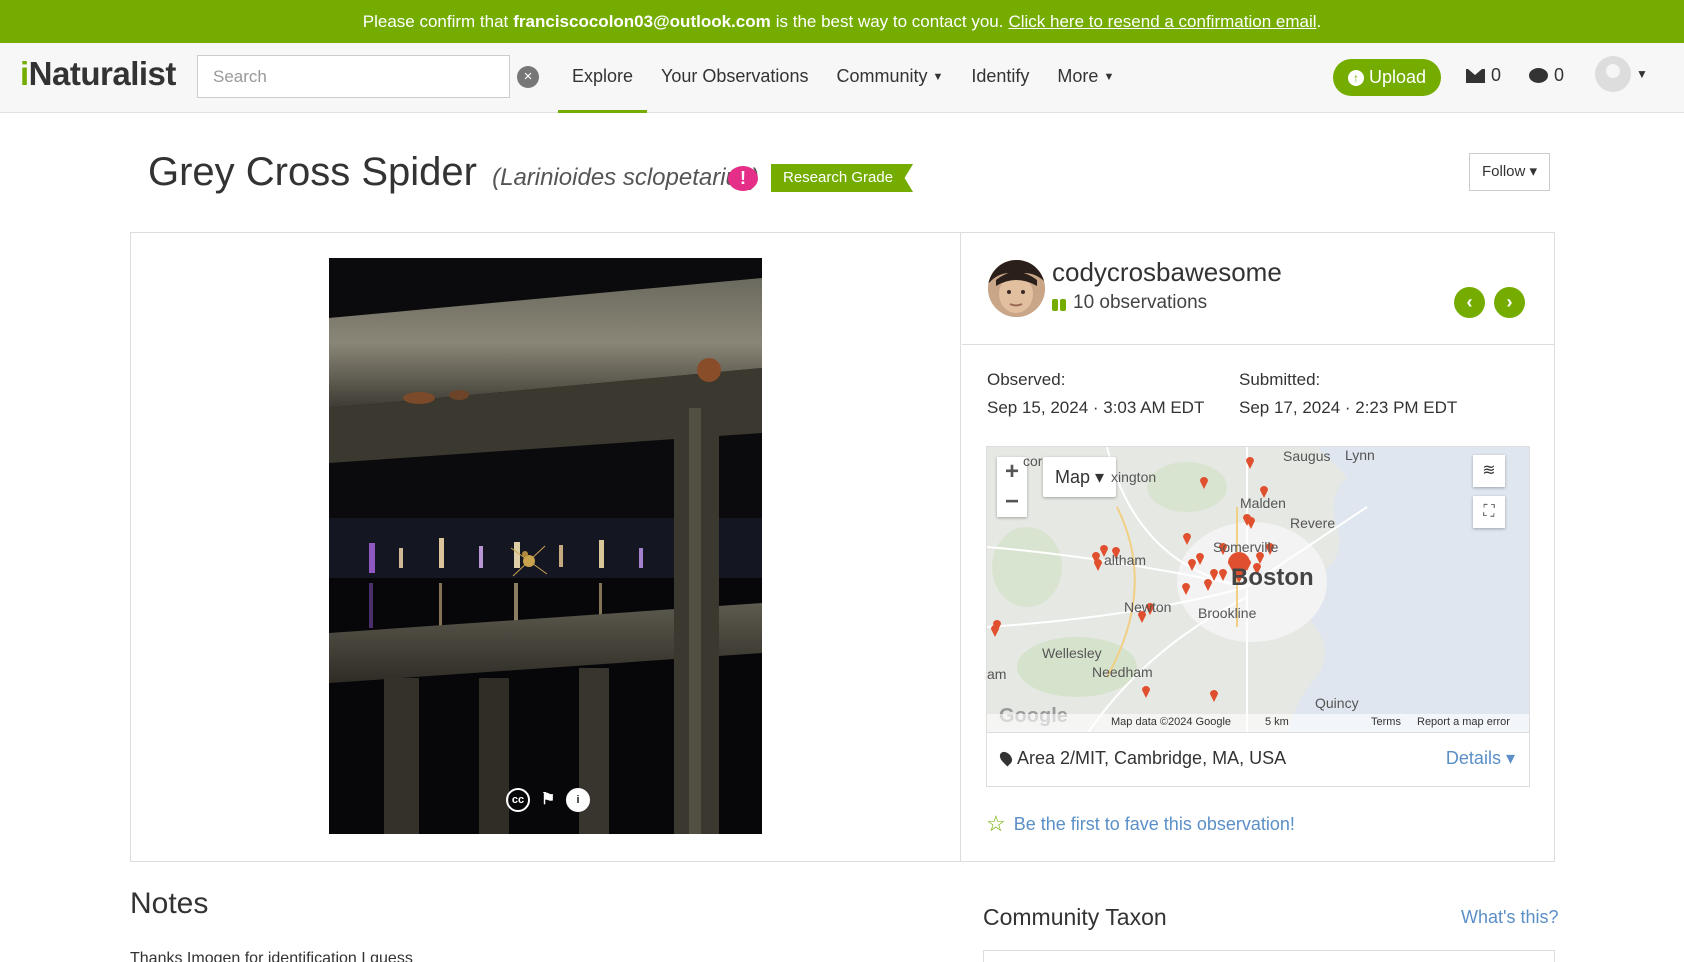 The height and width of the screenshot is (962, 1684). What do you see at coordinates (1258, 289) in the screenshot?
I see `observer-header: codycrosbawesome 10 observations ‹ ›` at bounding box center [1258, 289].